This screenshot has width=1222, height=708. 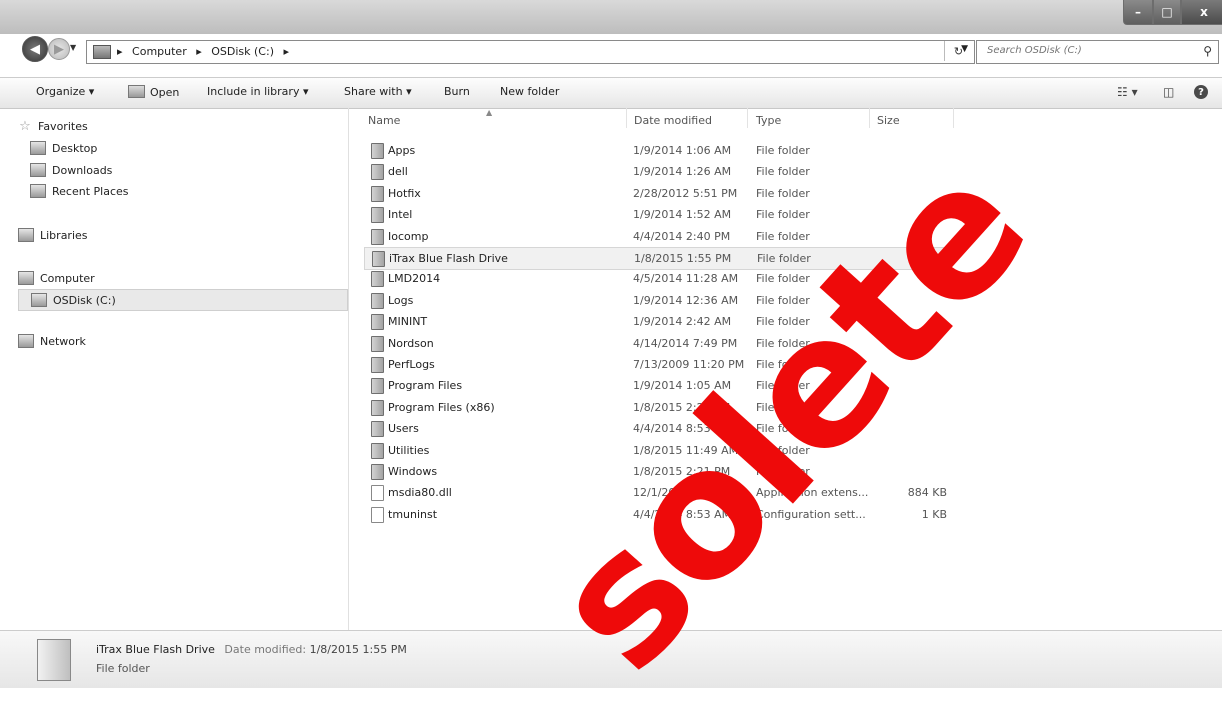 What do you see at coordinates (159, 51) in the screenshot?
I see `breadcrumb-computer: Computer` at bounding box center [159, 51].